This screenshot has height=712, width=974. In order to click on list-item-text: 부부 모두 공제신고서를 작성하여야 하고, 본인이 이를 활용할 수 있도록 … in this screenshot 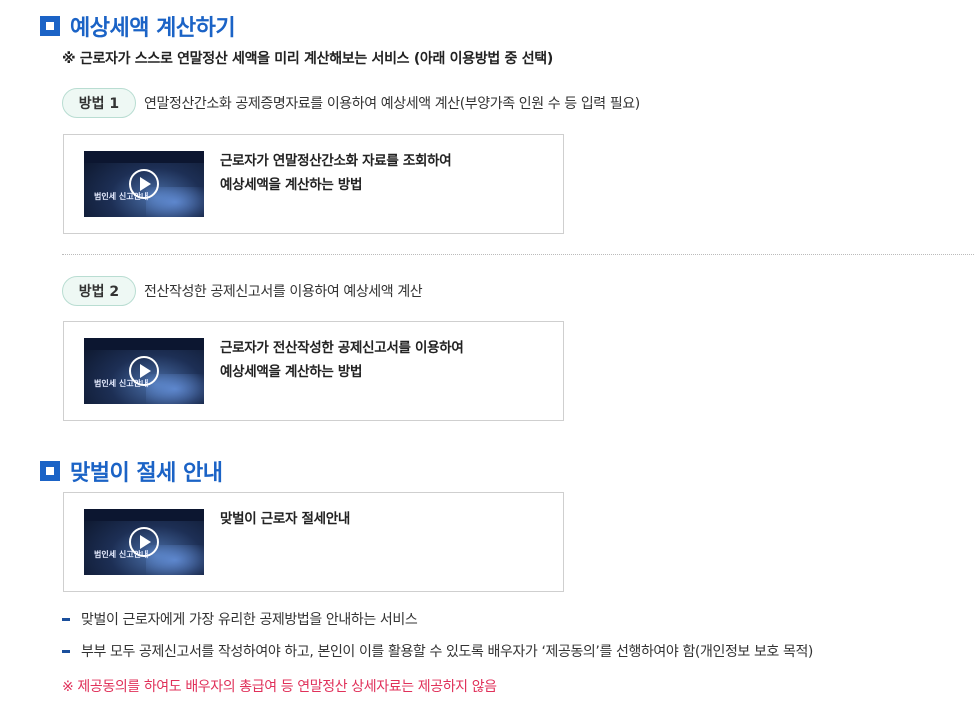, I will do `click(447, 652)`.